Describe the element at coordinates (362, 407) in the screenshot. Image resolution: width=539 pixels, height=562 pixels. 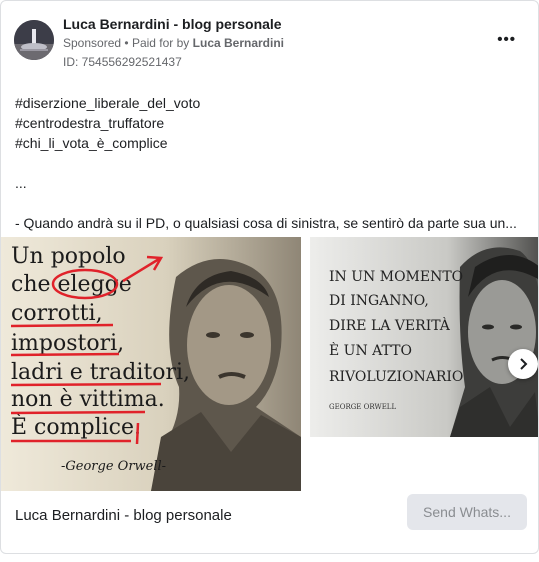
I see `quote2-signature: GEORGE ORWELL` at that location.